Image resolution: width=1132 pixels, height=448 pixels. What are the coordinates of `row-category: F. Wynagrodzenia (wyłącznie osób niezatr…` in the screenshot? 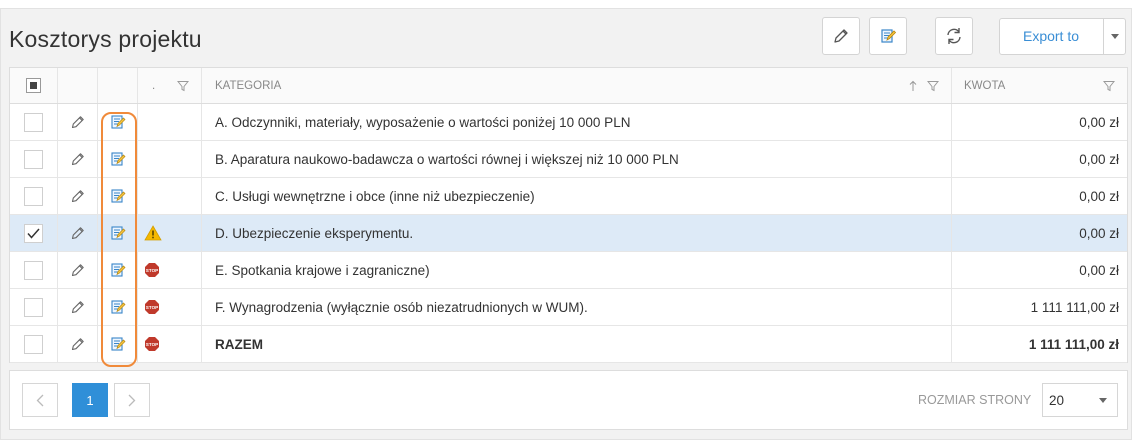 It's located at (577, 307).